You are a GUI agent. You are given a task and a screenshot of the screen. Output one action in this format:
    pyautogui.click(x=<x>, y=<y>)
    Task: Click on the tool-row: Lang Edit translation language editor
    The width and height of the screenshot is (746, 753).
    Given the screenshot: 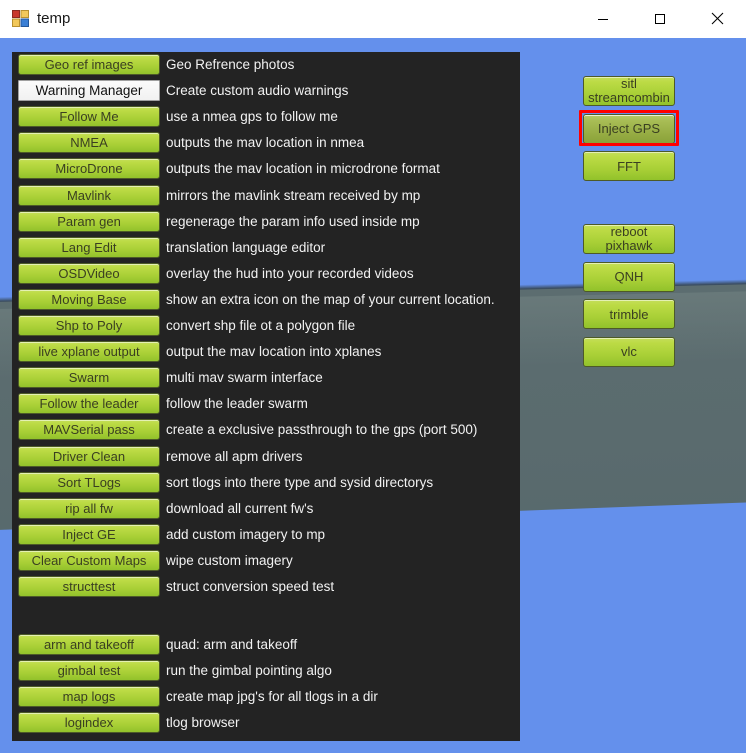 What is the action you would take?
    pyautogui.click(x=266, y=247)
    